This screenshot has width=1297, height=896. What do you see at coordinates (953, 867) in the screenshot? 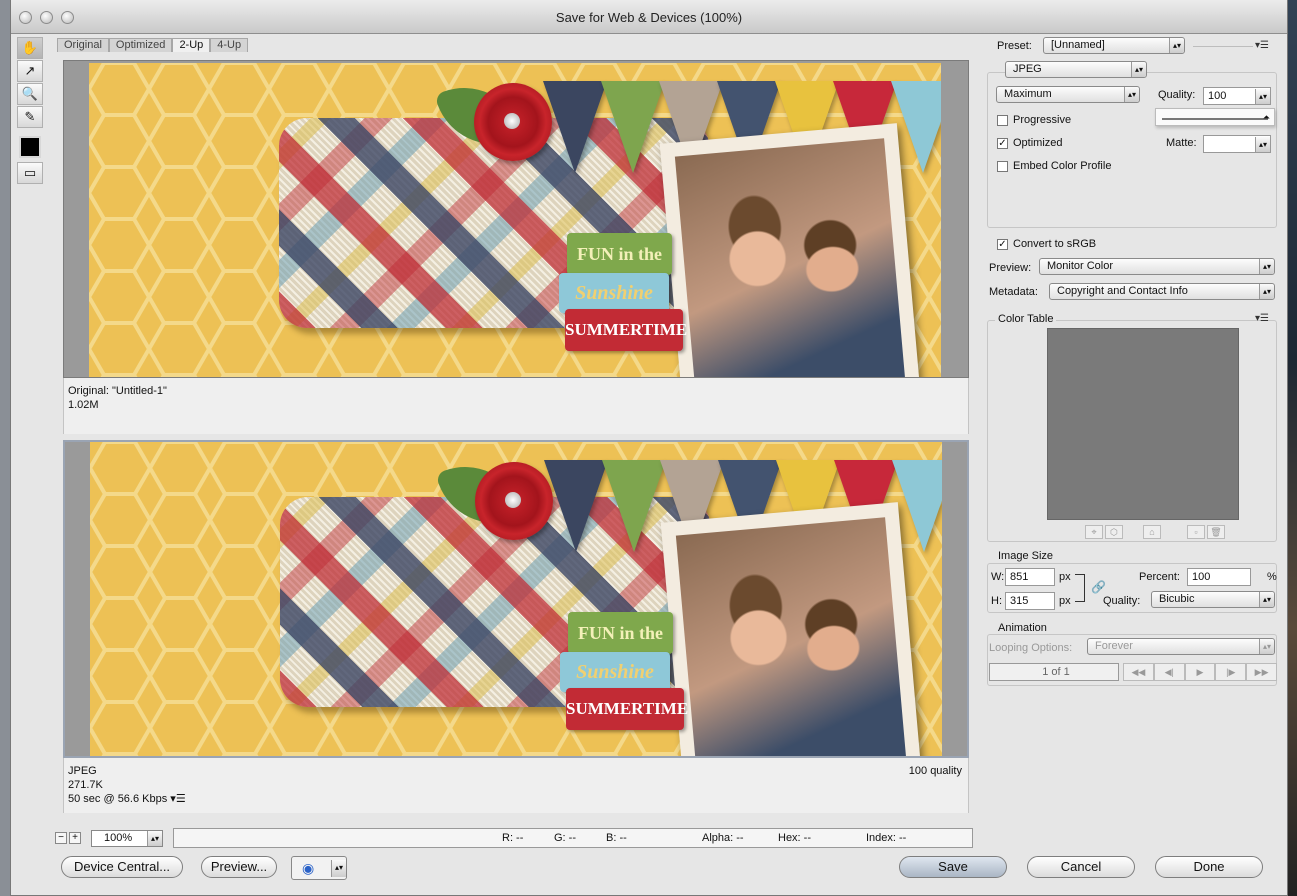
I see `save-button: Save` at bounding box center [953, 867].